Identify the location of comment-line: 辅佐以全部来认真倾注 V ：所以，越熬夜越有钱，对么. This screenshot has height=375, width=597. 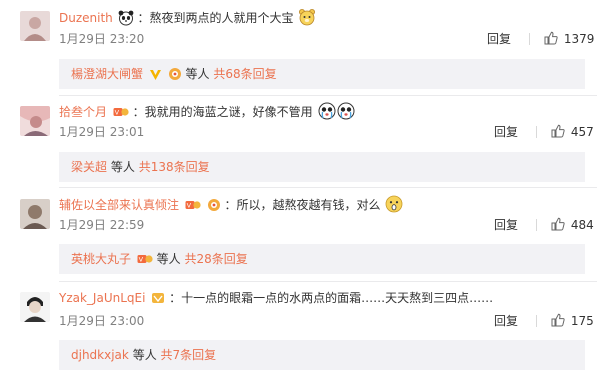
(231, 206).